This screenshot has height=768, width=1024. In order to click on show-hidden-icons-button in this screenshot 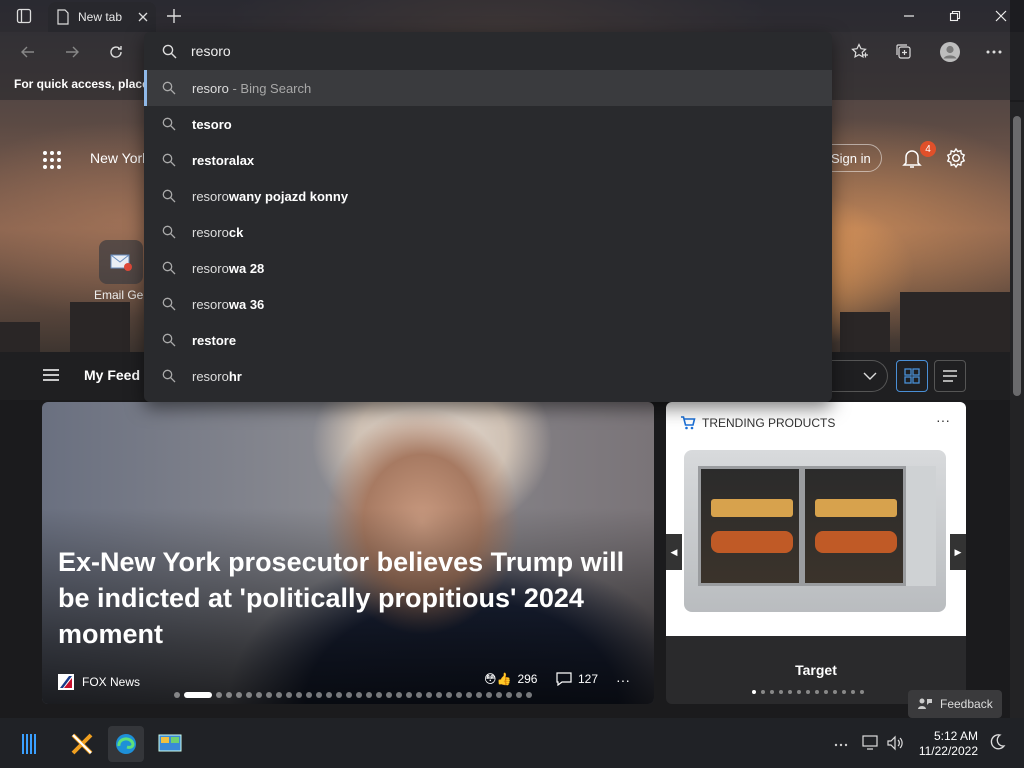, I will do `click(841, 743)`.